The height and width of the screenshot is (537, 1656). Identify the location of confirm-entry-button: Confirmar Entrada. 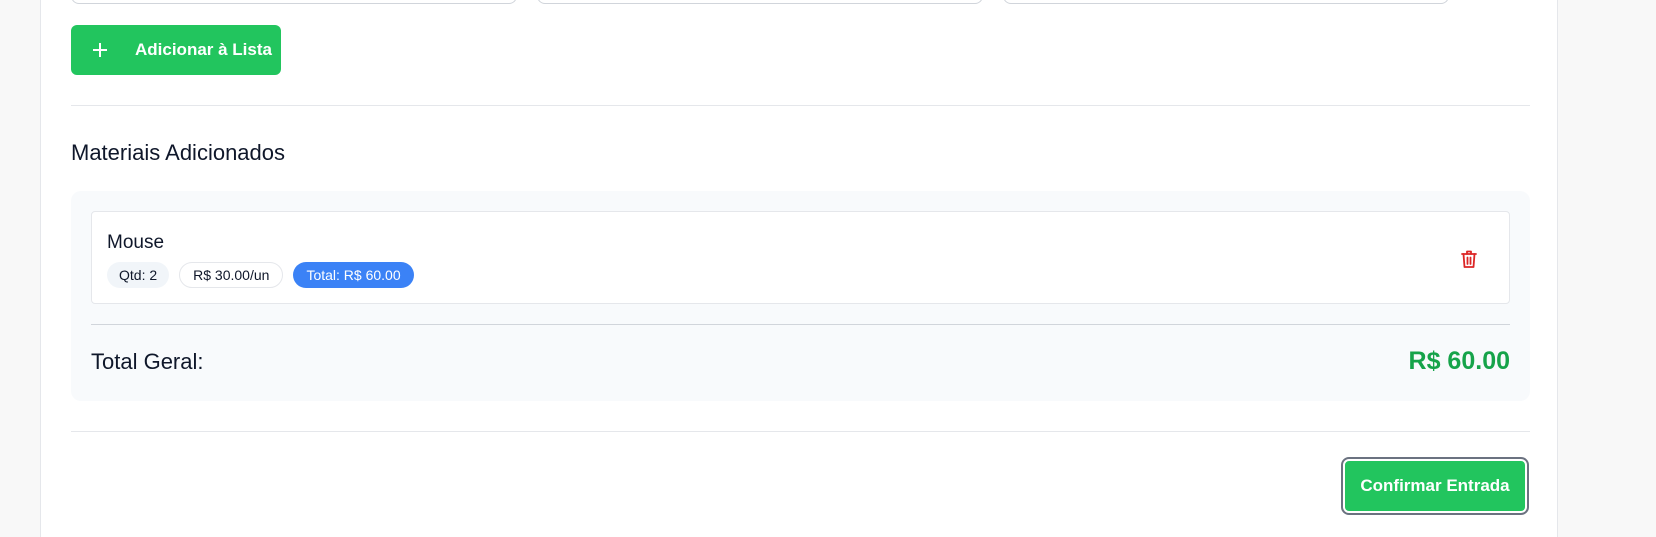
(1435, 486).